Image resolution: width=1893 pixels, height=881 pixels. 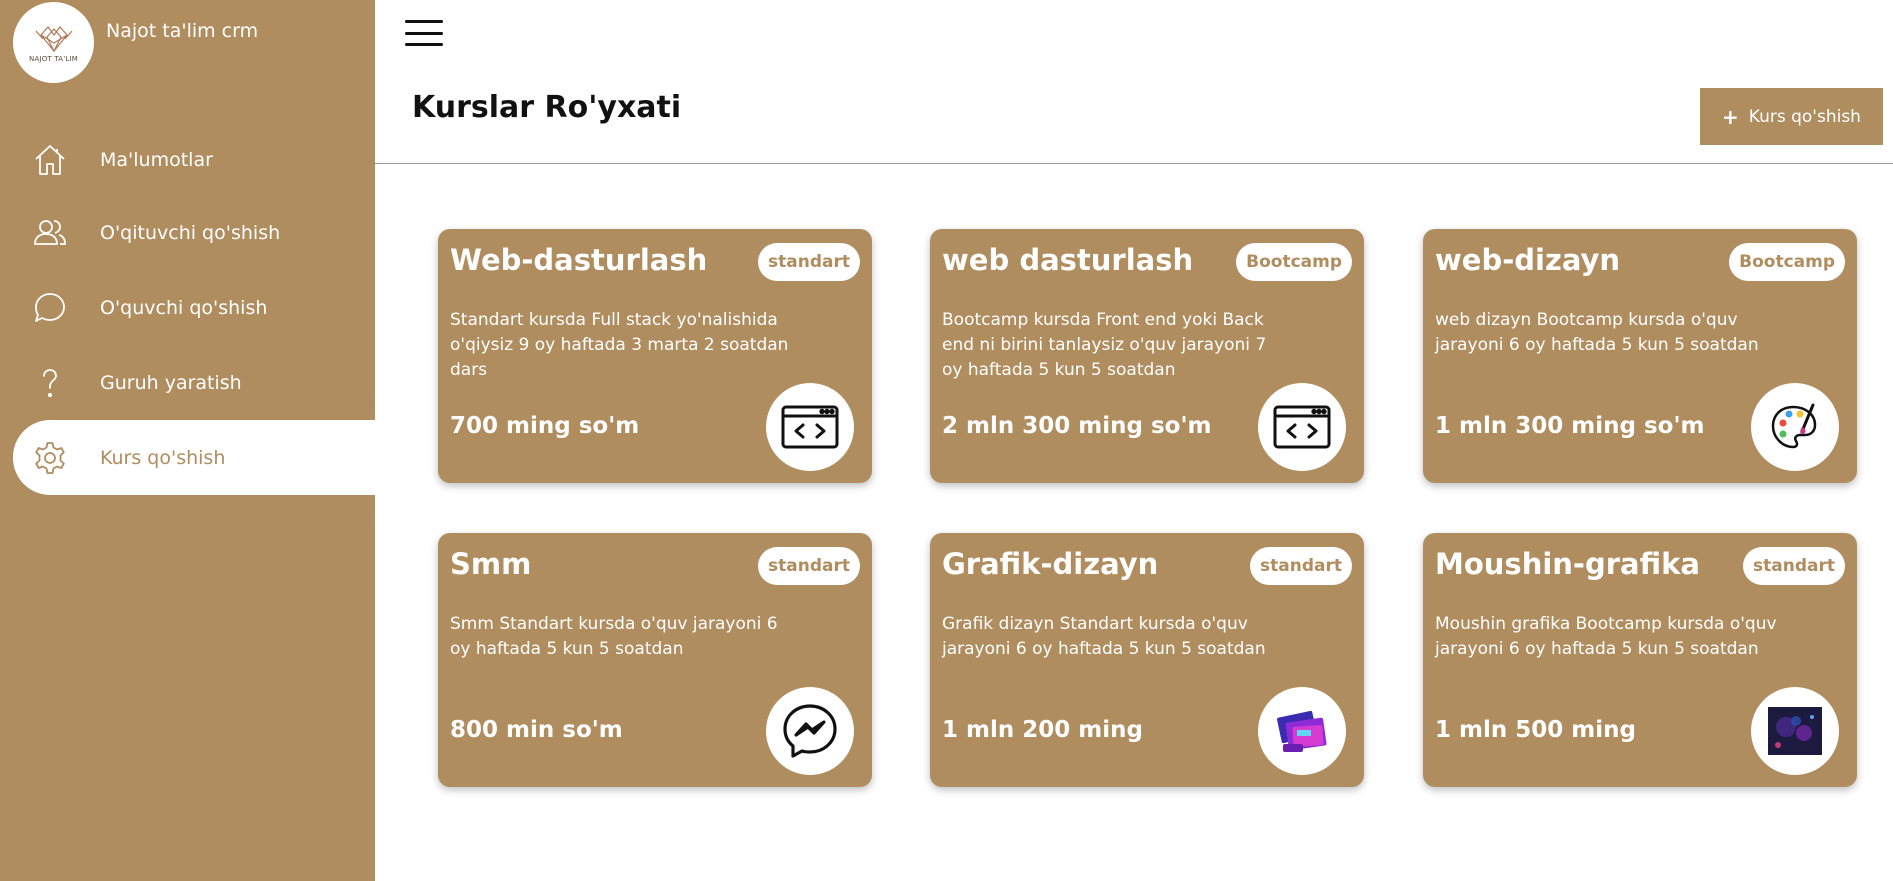 What do you see at coordinates (1068, 260) in the screenshot?
I see `course-title: web dasturlash` at bounding box center [1068, 260].